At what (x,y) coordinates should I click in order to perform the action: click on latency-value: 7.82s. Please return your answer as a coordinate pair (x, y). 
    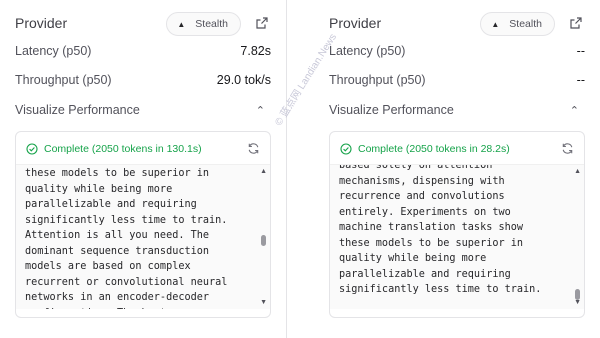
    Looking at the image, I should click on (255, 51).